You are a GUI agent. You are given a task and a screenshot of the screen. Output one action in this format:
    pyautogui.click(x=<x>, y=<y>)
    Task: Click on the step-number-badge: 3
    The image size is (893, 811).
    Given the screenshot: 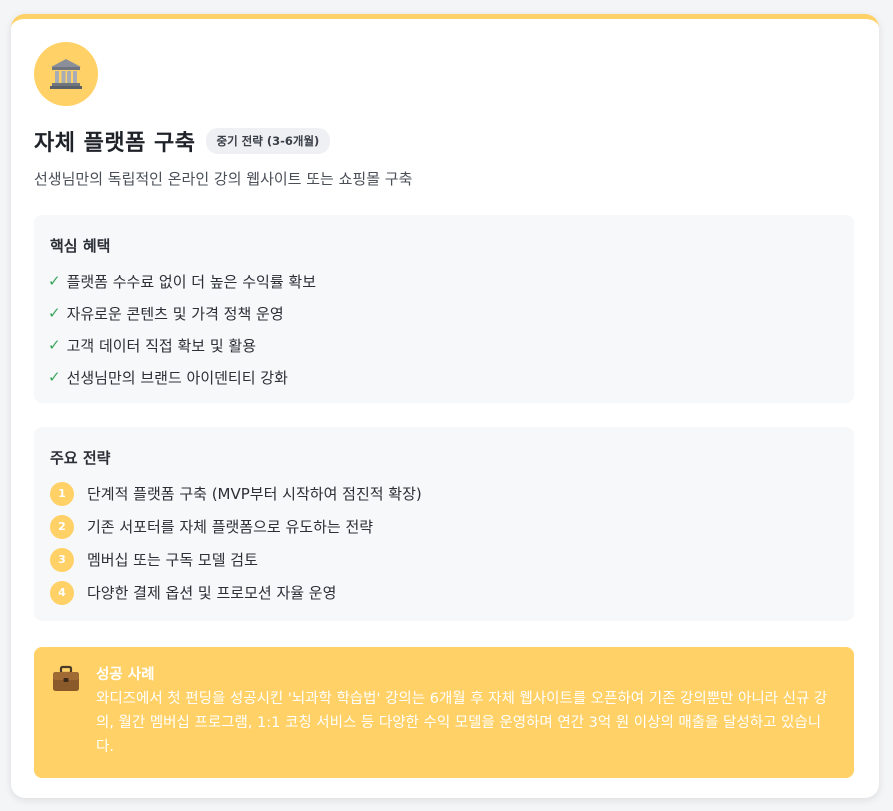 What is the action you would take?
    pyautogui.click(x=62, y=559)
    